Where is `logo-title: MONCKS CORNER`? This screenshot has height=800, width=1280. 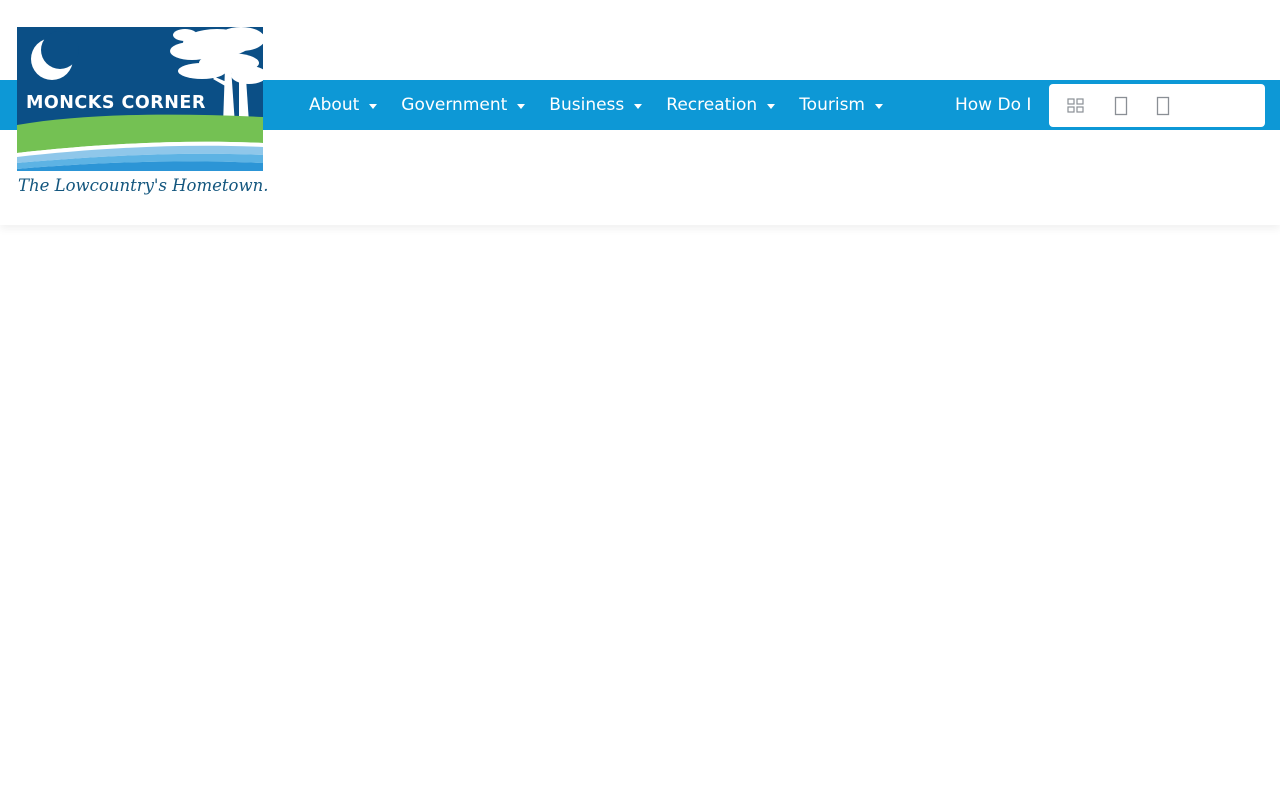
logo-title: MONCKS CORNER is located at coordinates (116, 103).